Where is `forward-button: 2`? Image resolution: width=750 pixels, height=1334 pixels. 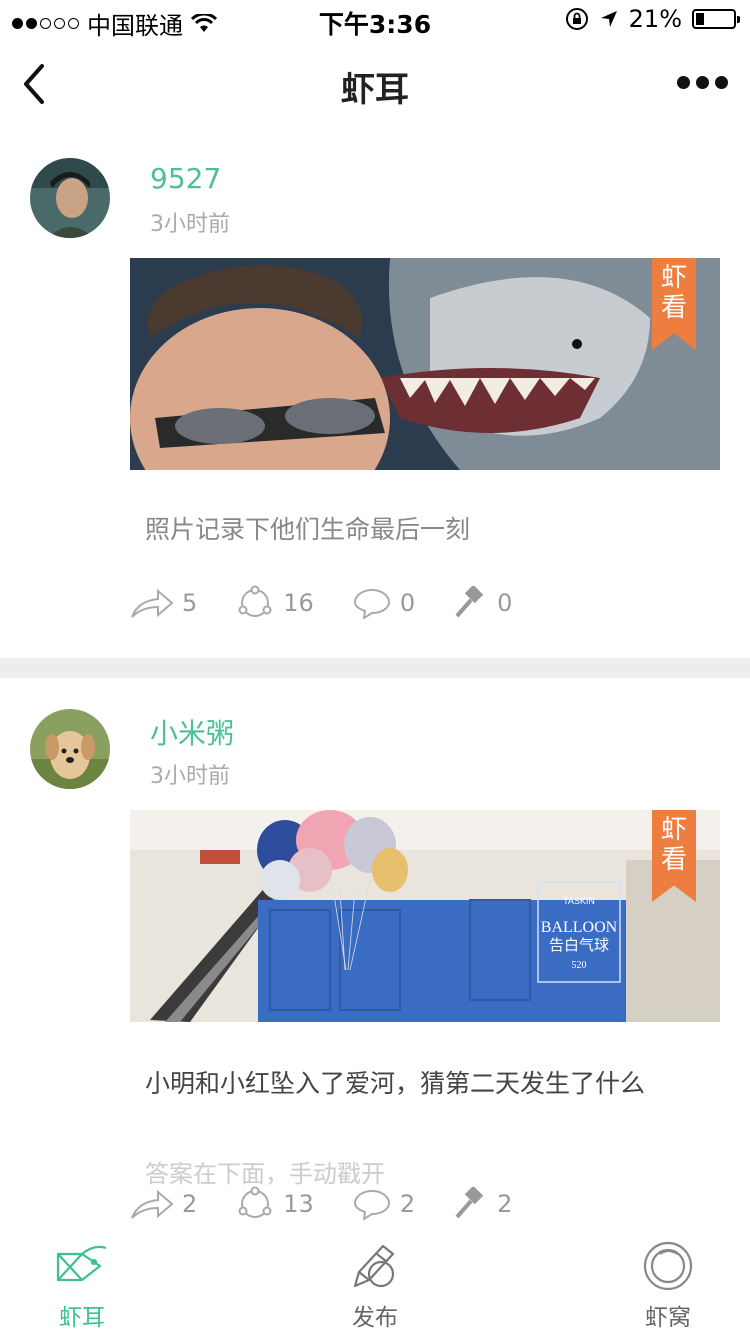
forward-button: 2 is located at coordinates (163, 1204).